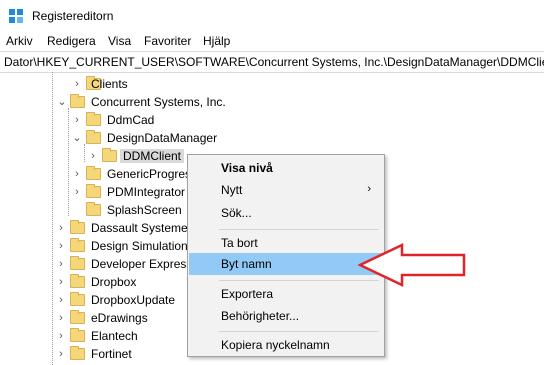 Image resolution: width=544 pixels, height=365 pixels. Describe the element at coordinates (111, 354) in the screenshot. I see `tree-item-label: Fortinet` at that location.